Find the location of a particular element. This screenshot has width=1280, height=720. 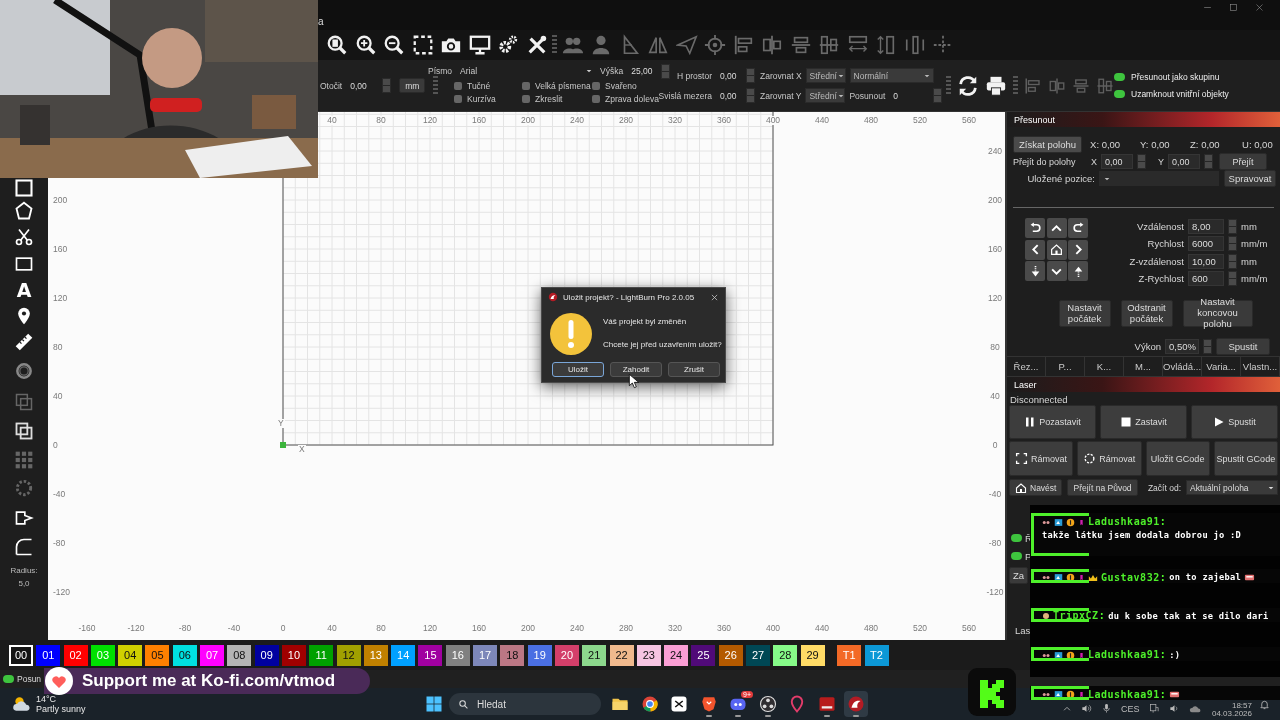

value-field: 0,50% is located at coordinates (1182, 346).